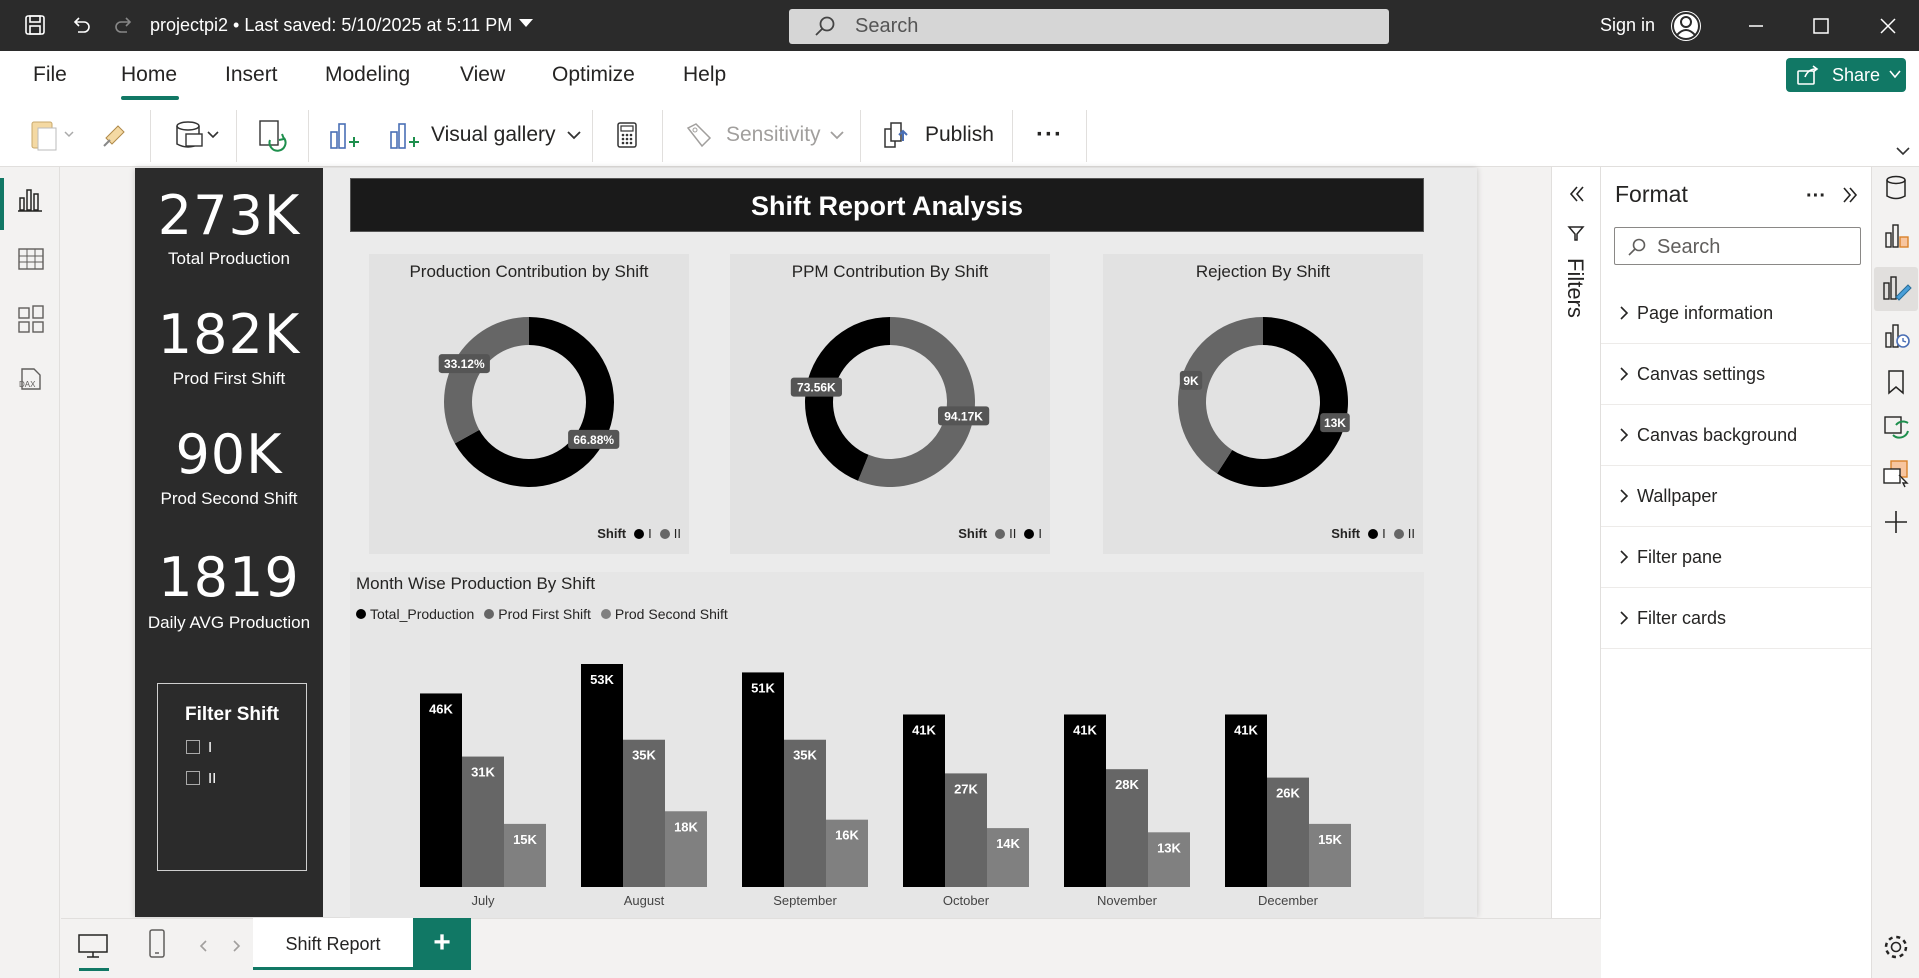  I want to click on kpi-label: Prod First Shift, so click(229, 378).